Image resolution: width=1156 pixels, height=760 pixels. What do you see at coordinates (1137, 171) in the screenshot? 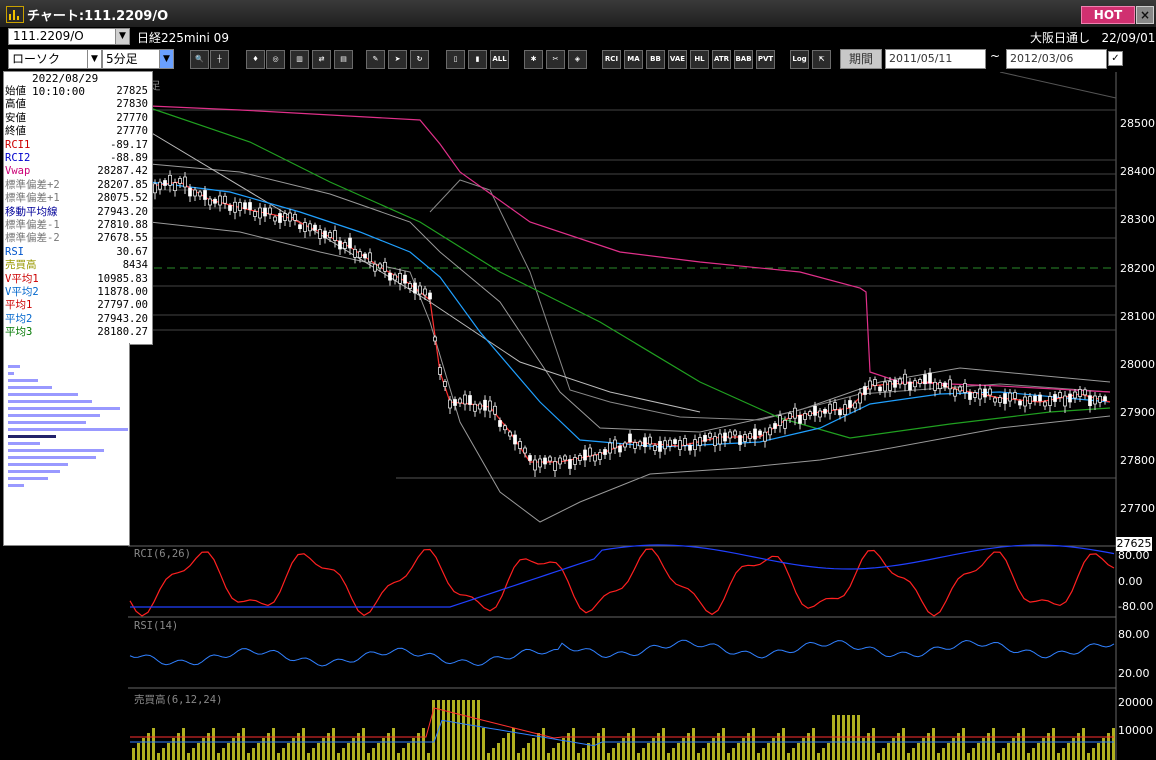
I see `price-tick: 28400` at bounding box center [1137, 171].